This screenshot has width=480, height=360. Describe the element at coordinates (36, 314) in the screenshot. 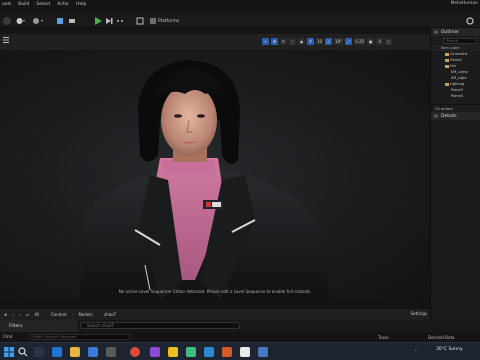

I see `breadcrumb-all: All` at that location.